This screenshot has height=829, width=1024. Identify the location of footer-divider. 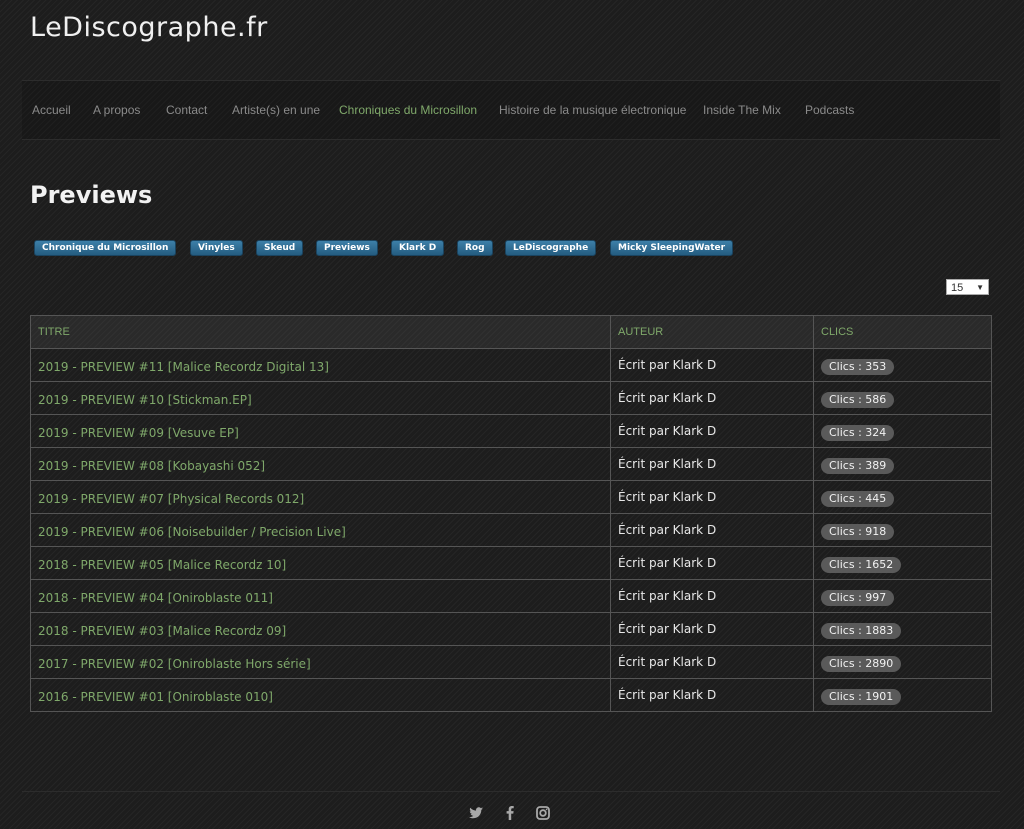
(511, 791).